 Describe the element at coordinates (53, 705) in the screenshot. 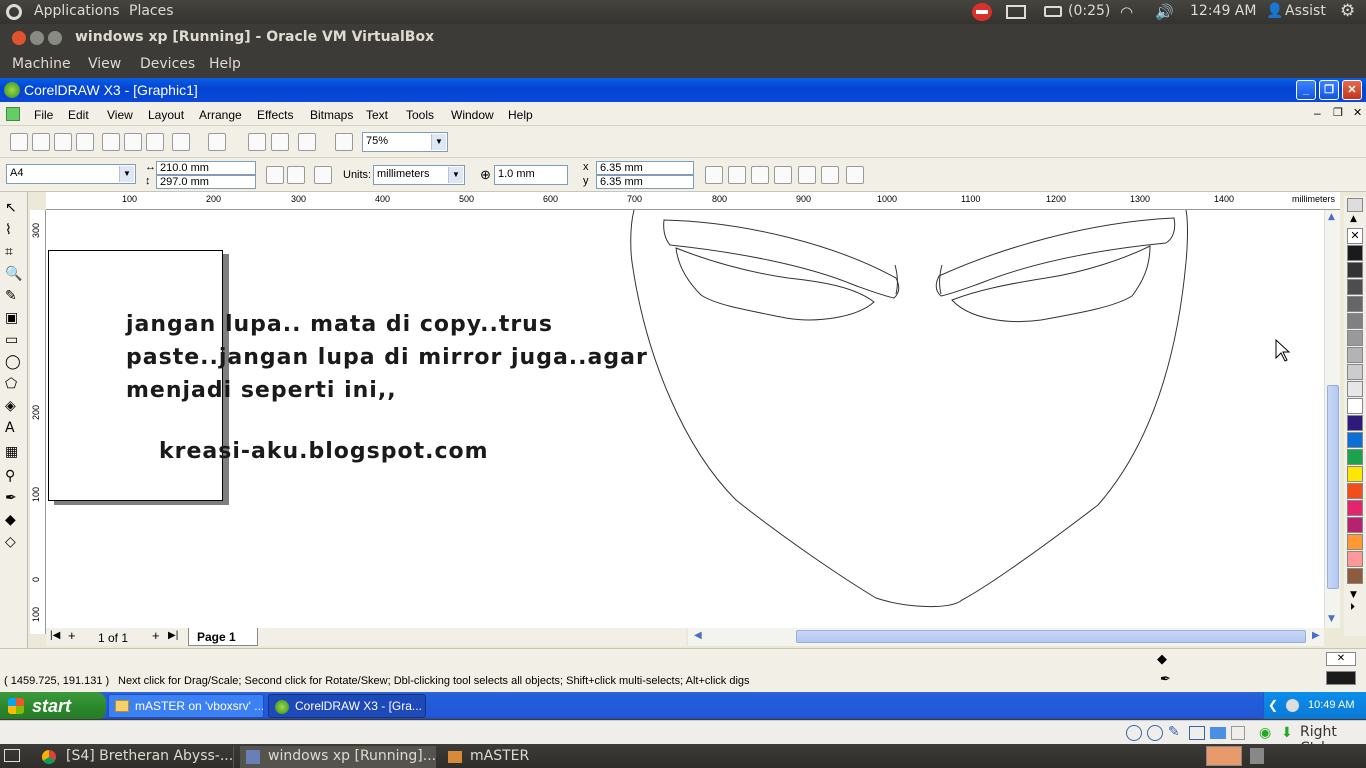

I see `start-button: start` at that location.